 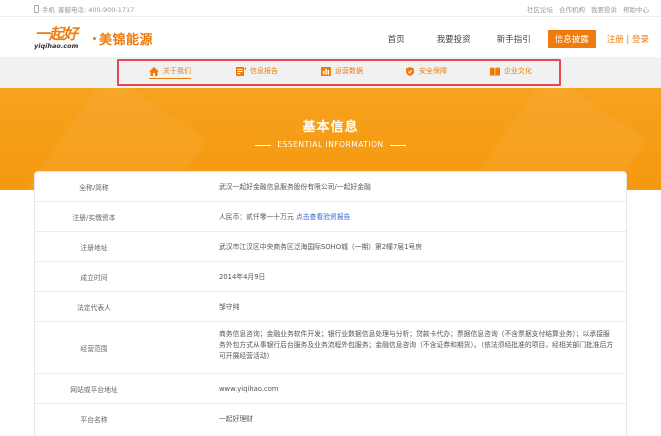 I want to click on document-icon, so click(x=241, y=71).